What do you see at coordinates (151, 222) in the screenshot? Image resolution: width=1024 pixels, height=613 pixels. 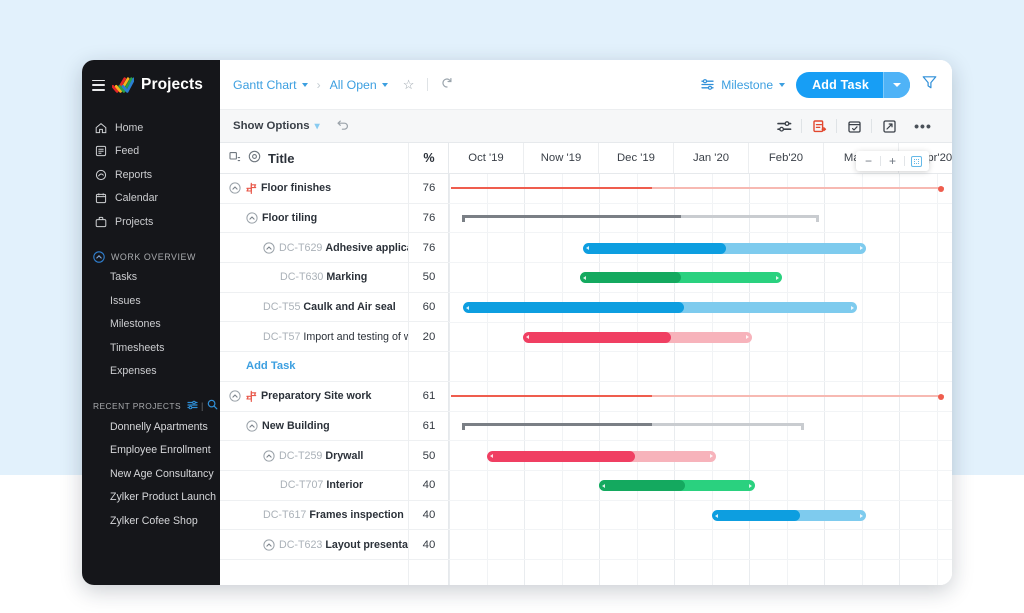 I see `sidebar-item-projects: Projects` at bounding box center [151, 222].